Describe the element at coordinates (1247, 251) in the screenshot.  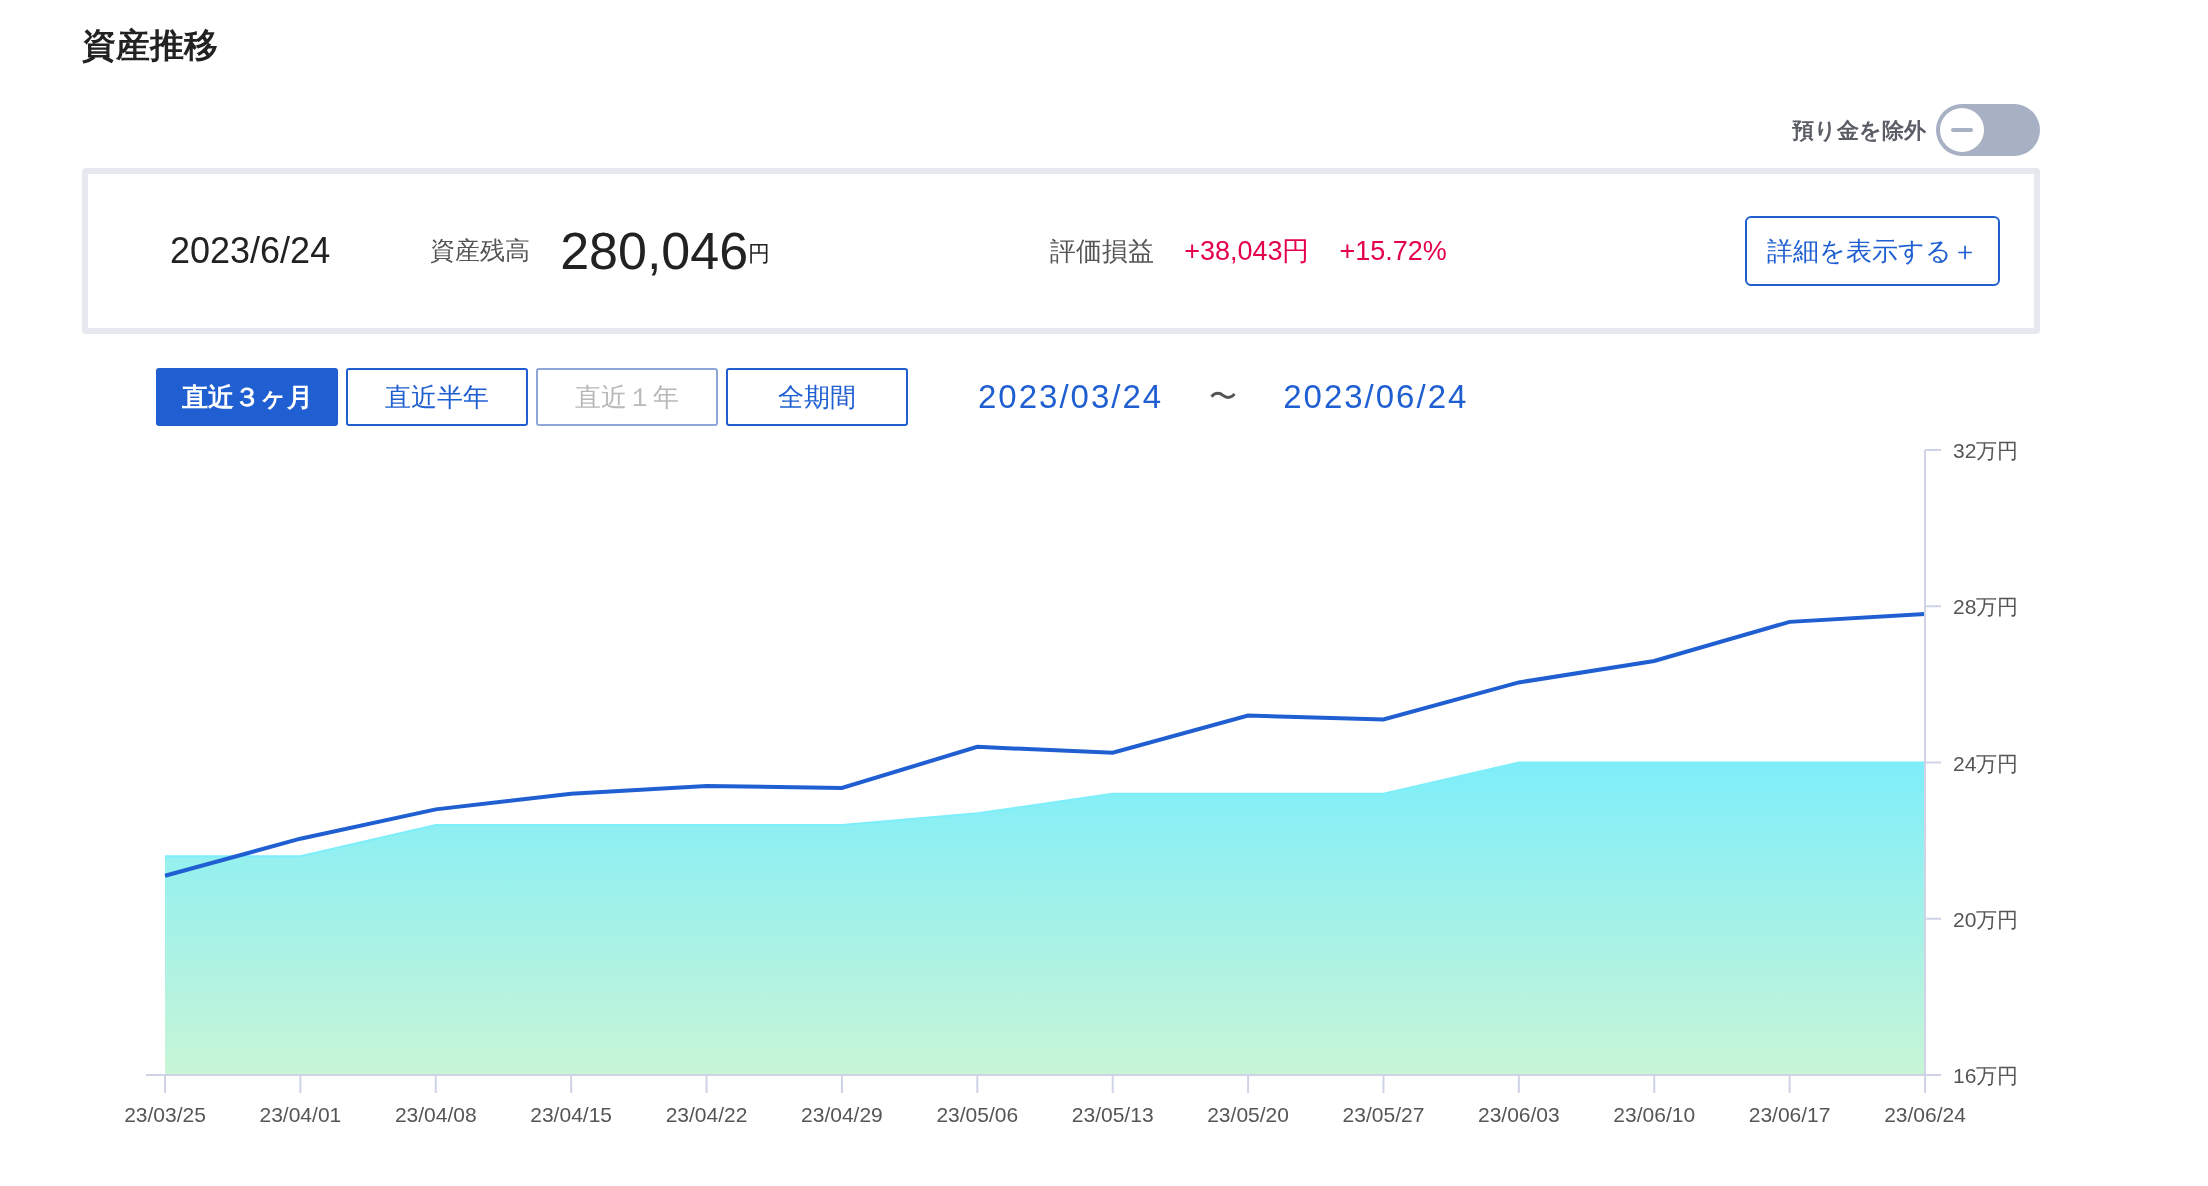
I see `pl-amount: +38,043円` at that location.